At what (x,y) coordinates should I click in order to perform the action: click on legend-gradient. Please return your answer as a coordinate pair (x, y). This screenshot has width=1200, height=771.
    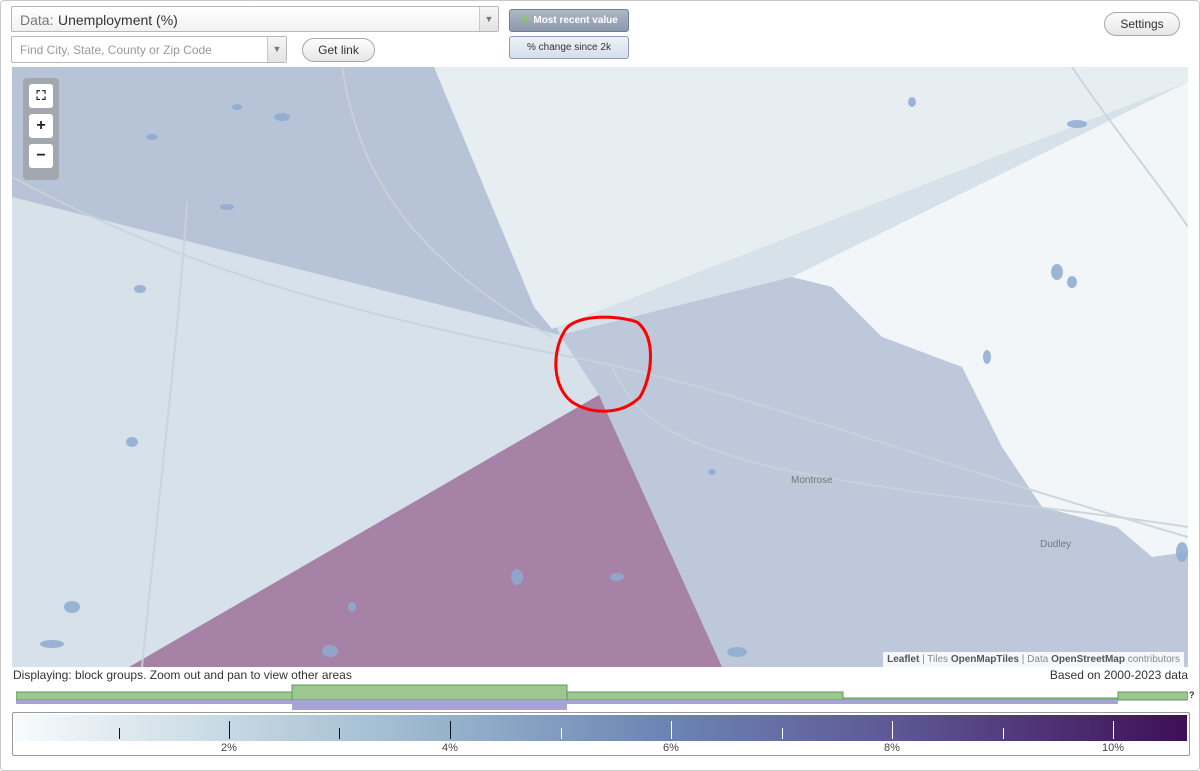
    Looking at the image, I should click on (601, 728).